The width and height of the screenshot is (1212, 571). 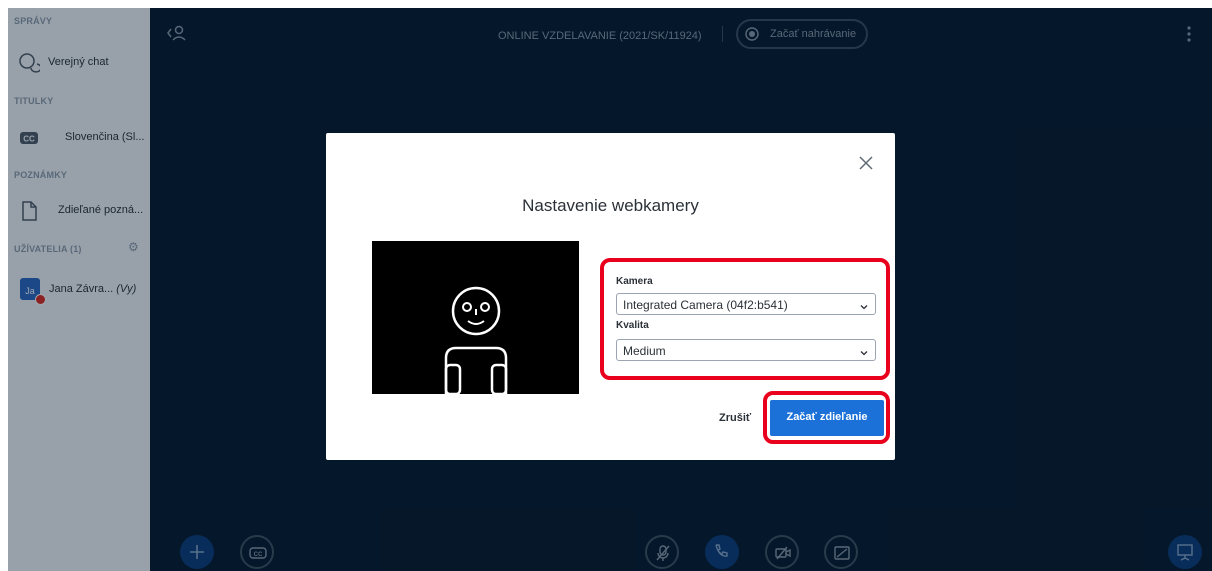 I want to click on start-sharing-button: Začať zdieľanie, so click(x=827, y=418).